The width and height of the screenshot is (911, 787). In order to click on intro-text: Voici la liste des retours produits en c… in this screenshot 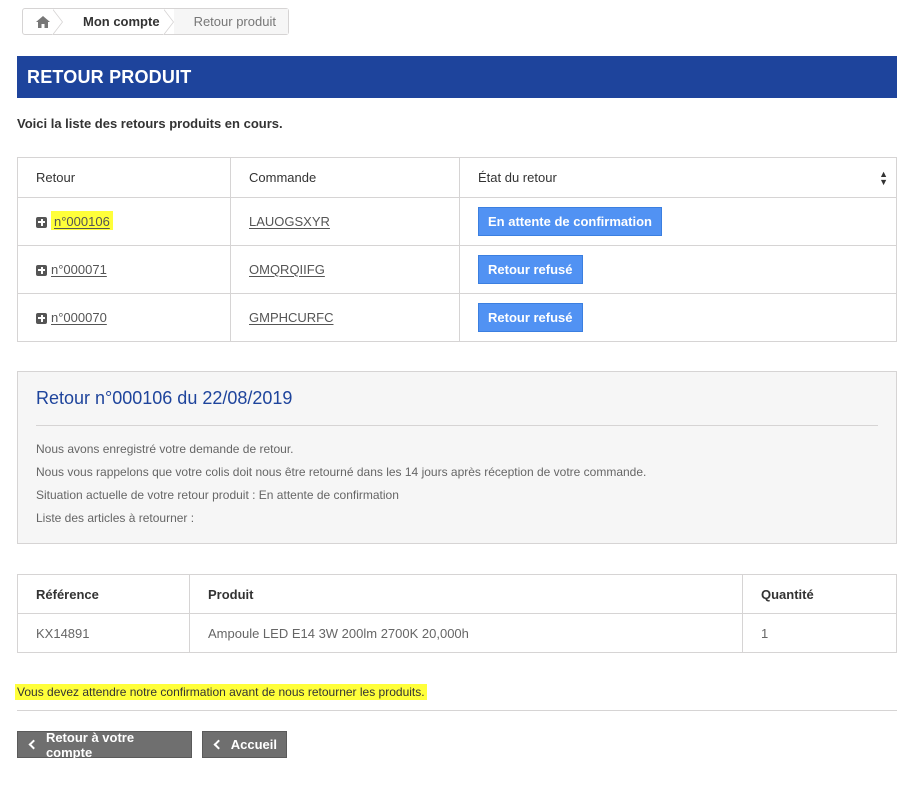, I will do `click(150, 123)`.